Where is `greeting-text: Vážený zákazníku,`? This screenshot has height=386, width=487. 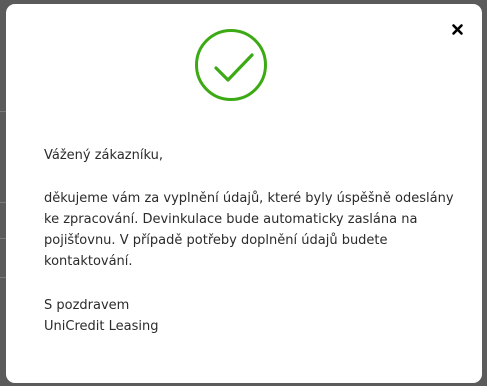
greeting-text: Vážený zákazníku, is located at coordinates (103, 155).